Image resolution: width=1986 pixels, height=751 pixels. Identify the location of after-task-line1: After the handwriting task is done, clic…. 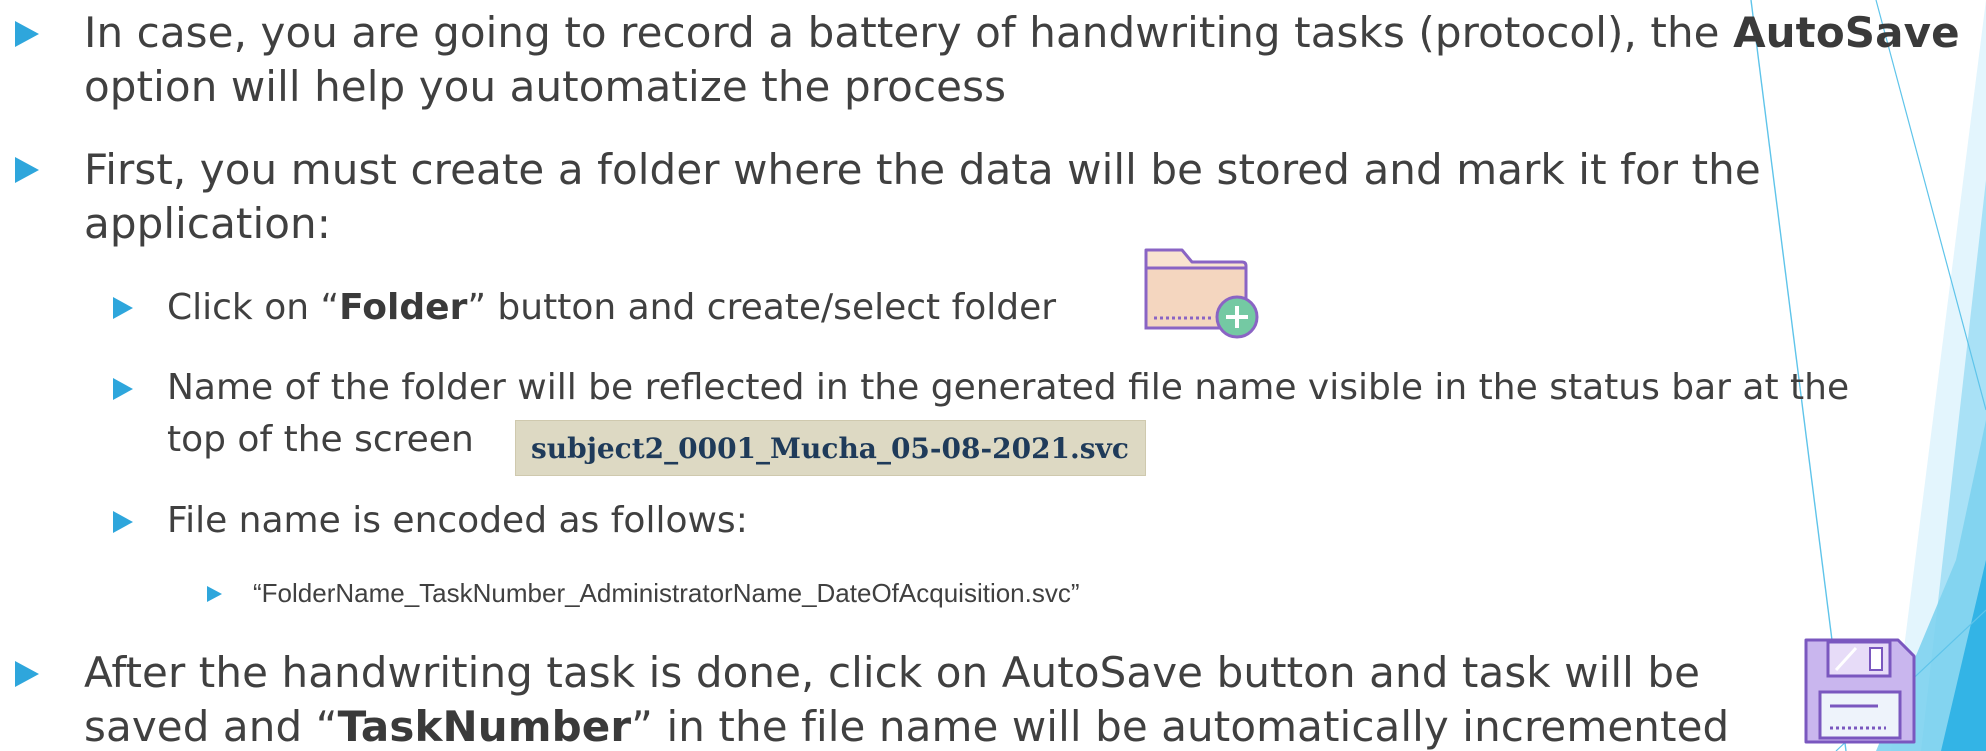
(892, 672).